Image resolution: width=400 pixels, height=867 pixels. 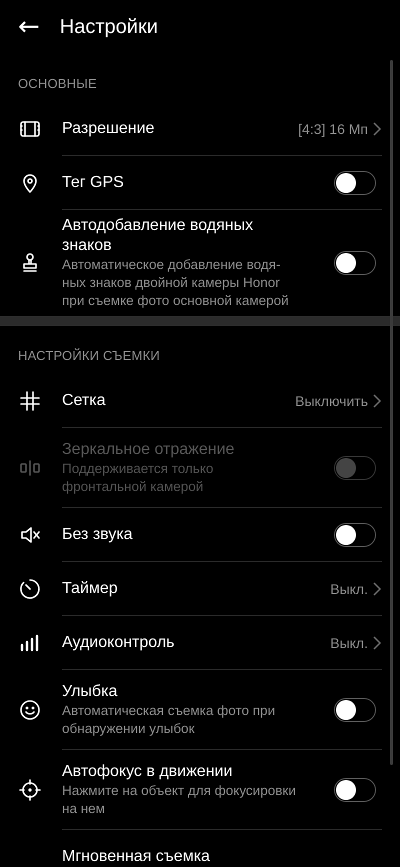 I want to click on setting-label: Мгновенная съемка, so click(x=136, y=857).